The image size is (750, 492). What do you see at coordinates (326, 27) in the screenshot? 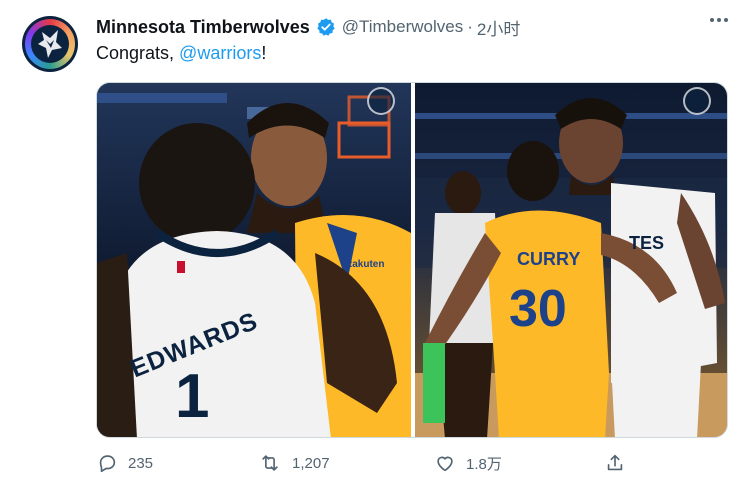
I see `verified-badge-icon` at bounding box center [326, 27].